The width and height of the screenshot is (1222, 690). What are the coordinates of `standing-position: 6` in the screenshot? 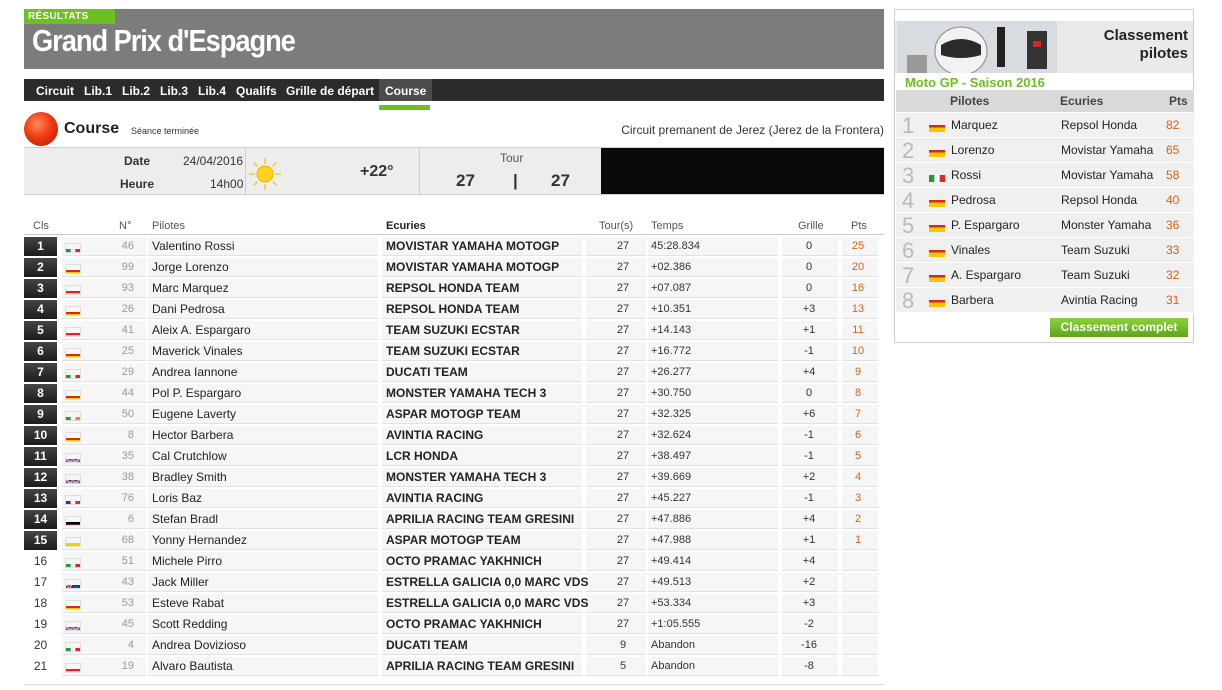 It's located at (908, 250).